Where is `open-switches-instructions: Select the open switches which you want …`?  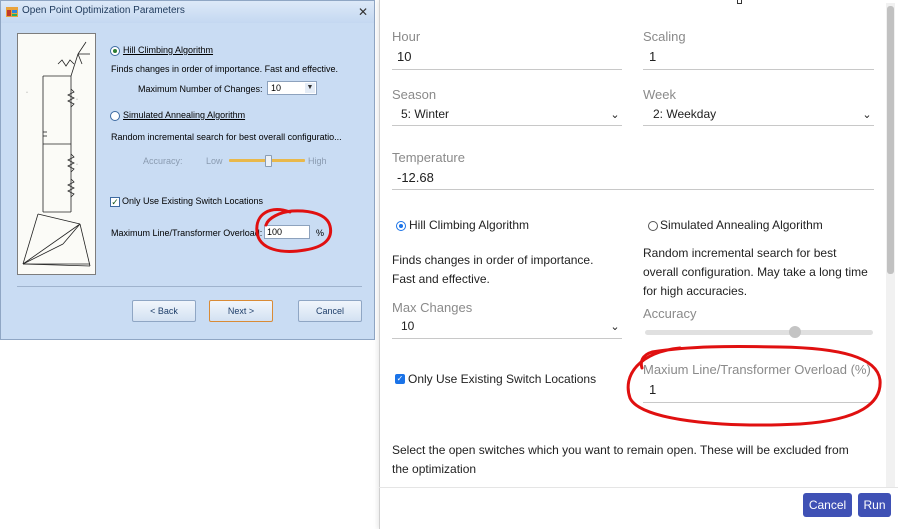 open-switches-instructions: Select the open switches which you want … is located at coordinates (620, 459).